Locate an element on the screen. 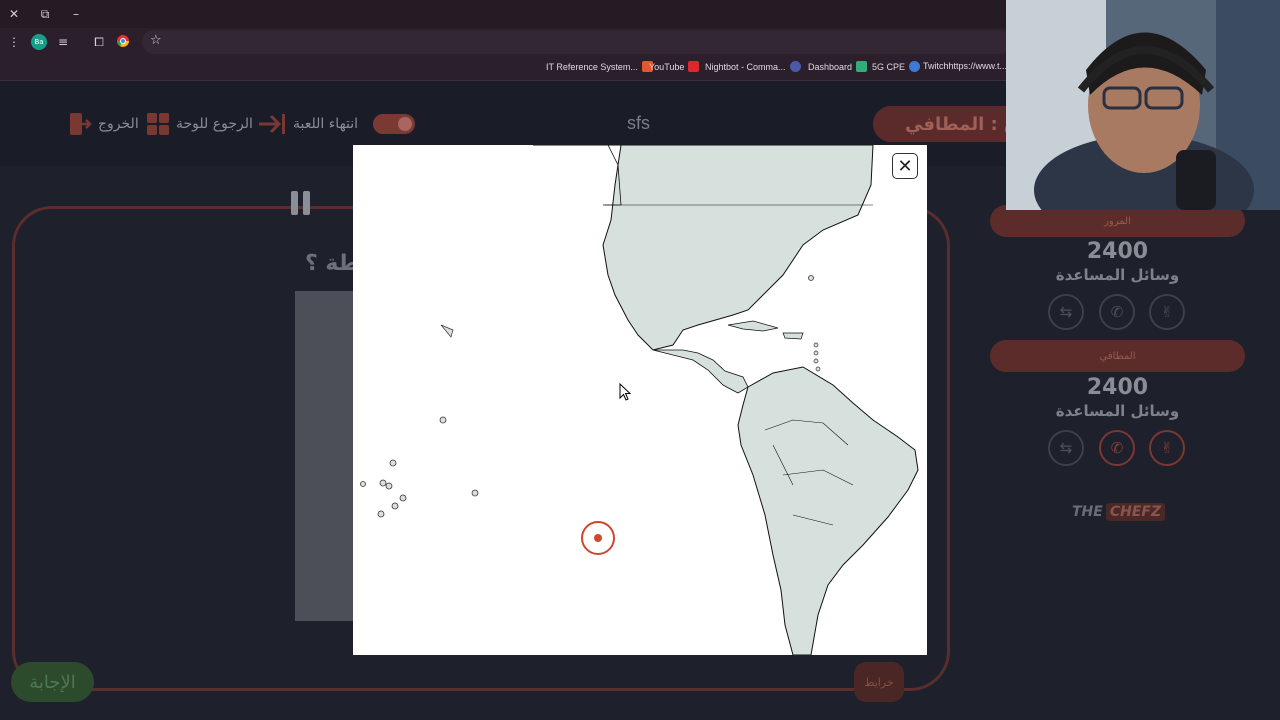 This screenshot has width=1280, height=720. timer-toggle is located at coordinates (394, 124).